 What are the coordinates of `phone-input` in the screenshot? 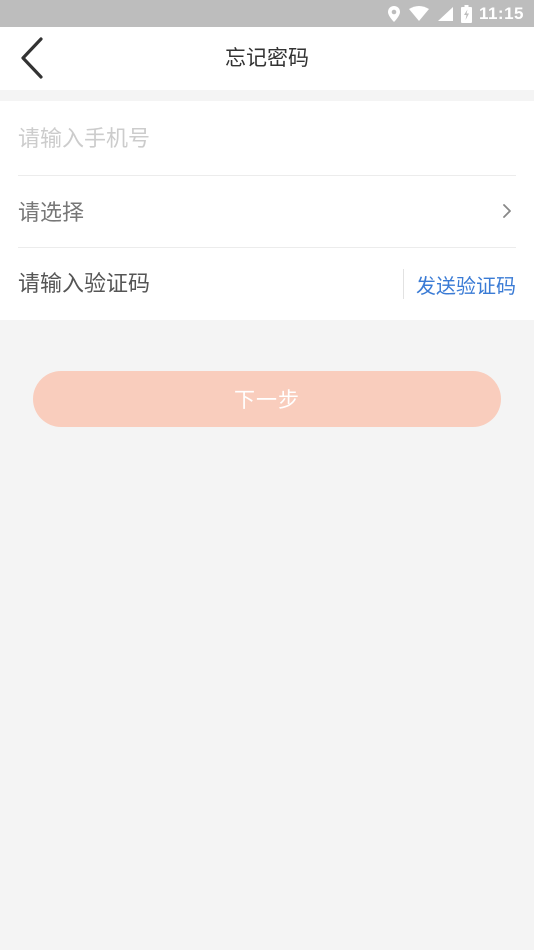 It's located at (267, 139).